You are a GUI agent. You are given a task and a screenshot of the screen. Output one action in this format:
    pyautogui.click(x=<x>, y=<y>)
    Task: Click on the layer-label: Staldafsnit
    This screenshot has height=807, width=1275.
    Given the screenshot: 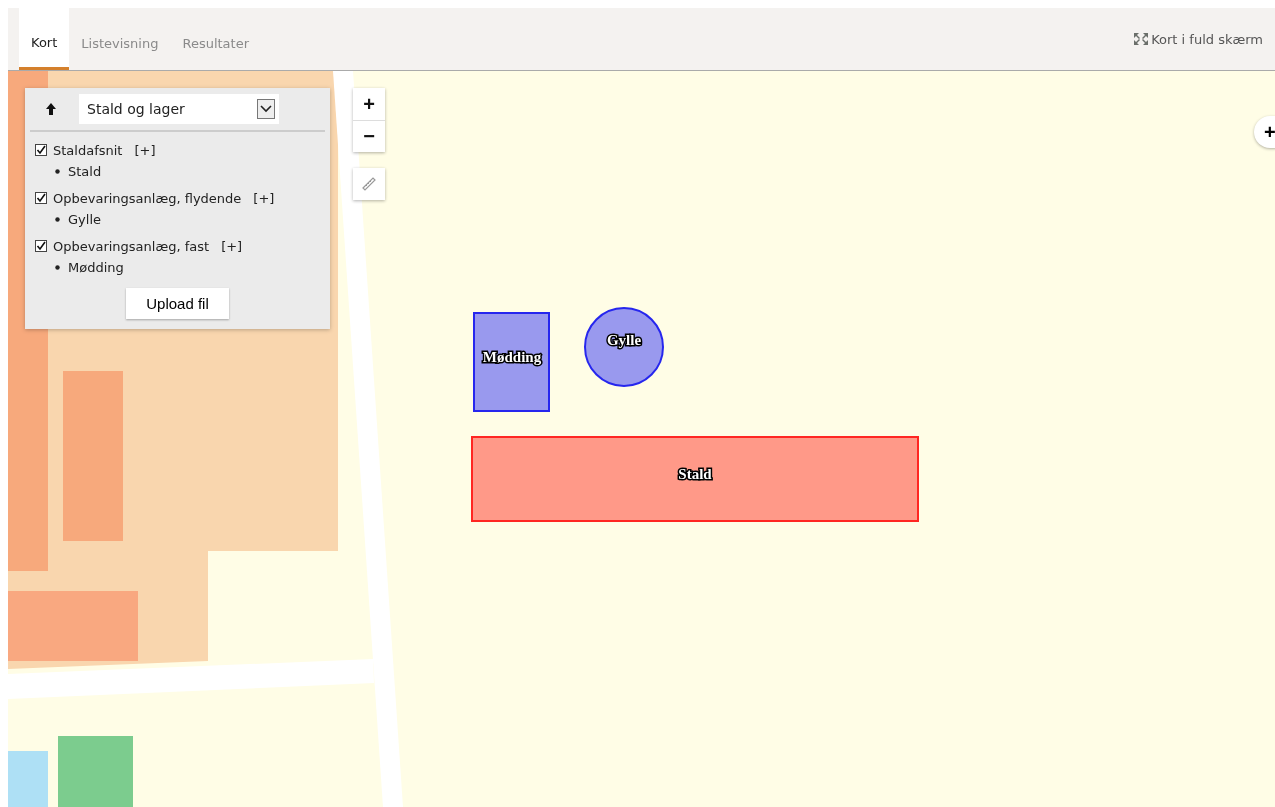 What is the action you would take?
    pyautogui.click(x=88, y=150)
    